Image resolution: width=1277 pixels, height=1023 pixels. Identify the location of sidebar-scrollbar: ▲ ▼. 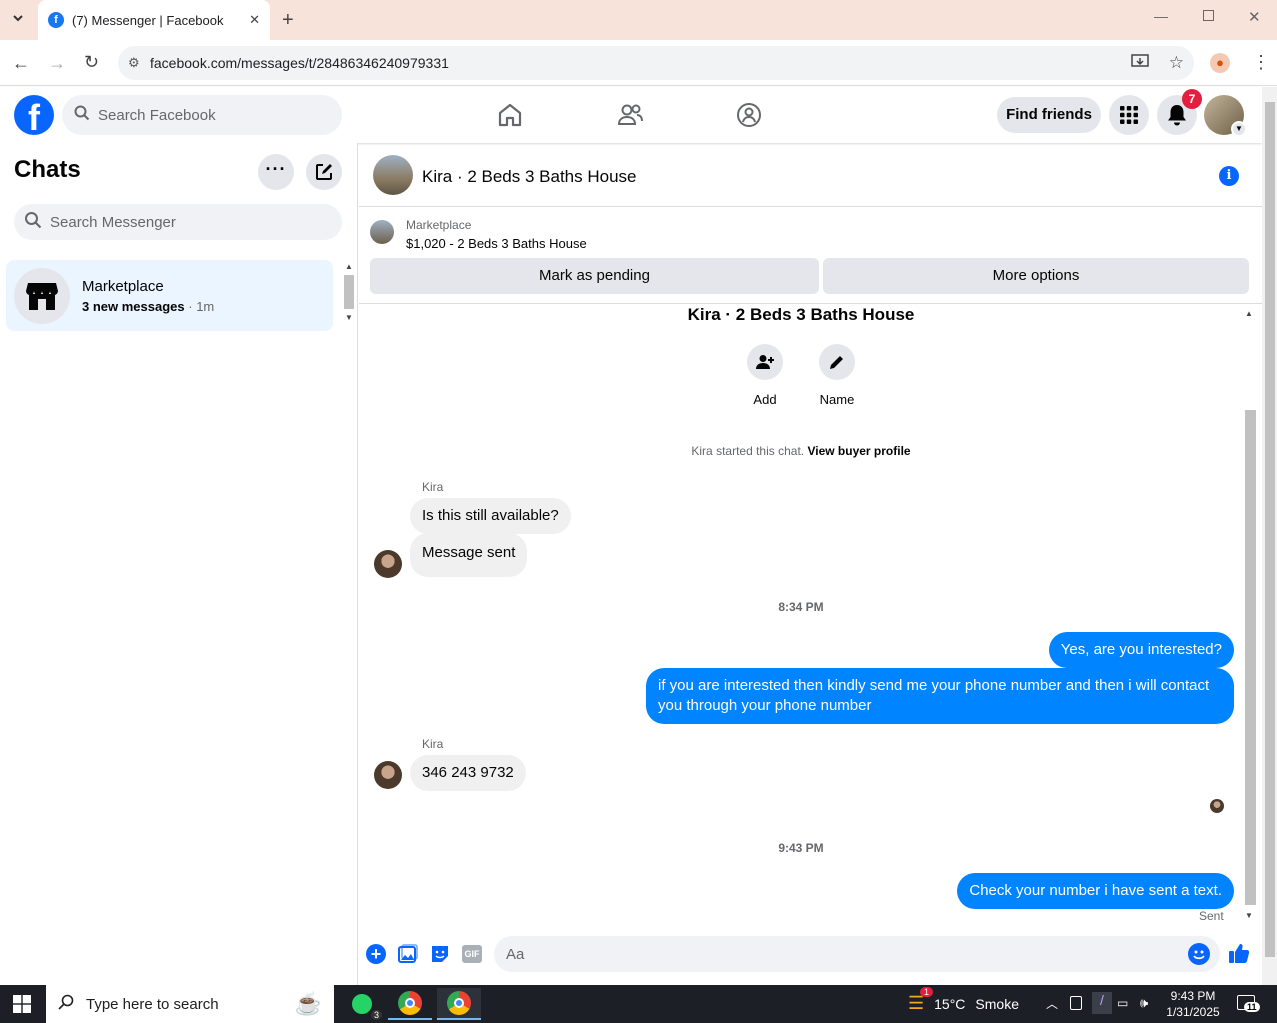
(349, 296).